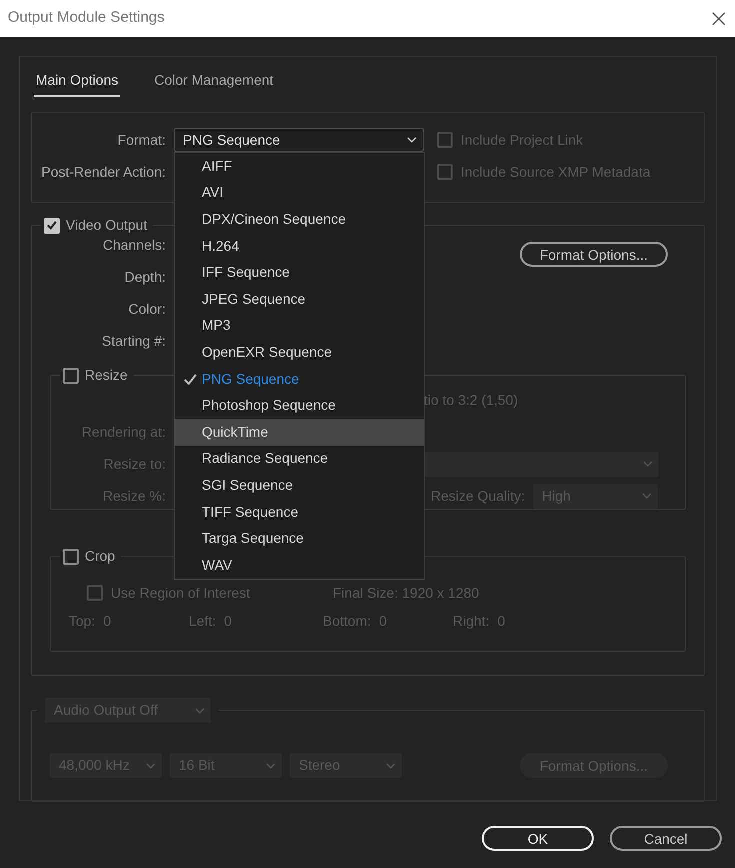  I want to click on menu-item: OpenEXR Sequence, so click(299, 352).